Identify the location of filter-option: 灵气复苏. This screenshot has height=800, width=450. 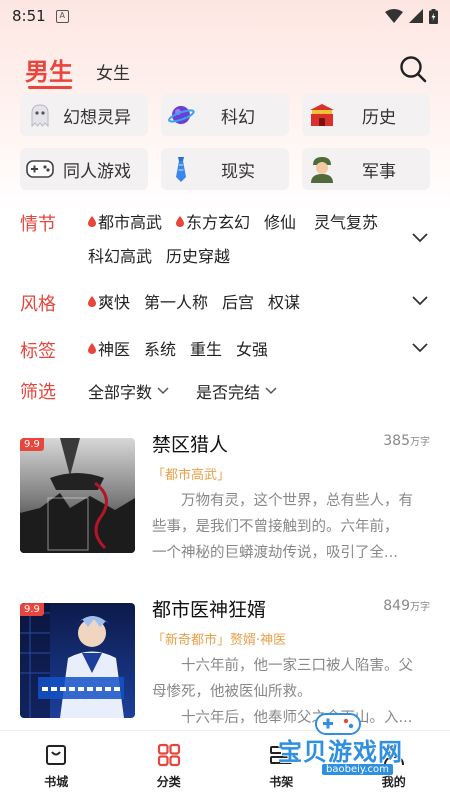
(346, 221).